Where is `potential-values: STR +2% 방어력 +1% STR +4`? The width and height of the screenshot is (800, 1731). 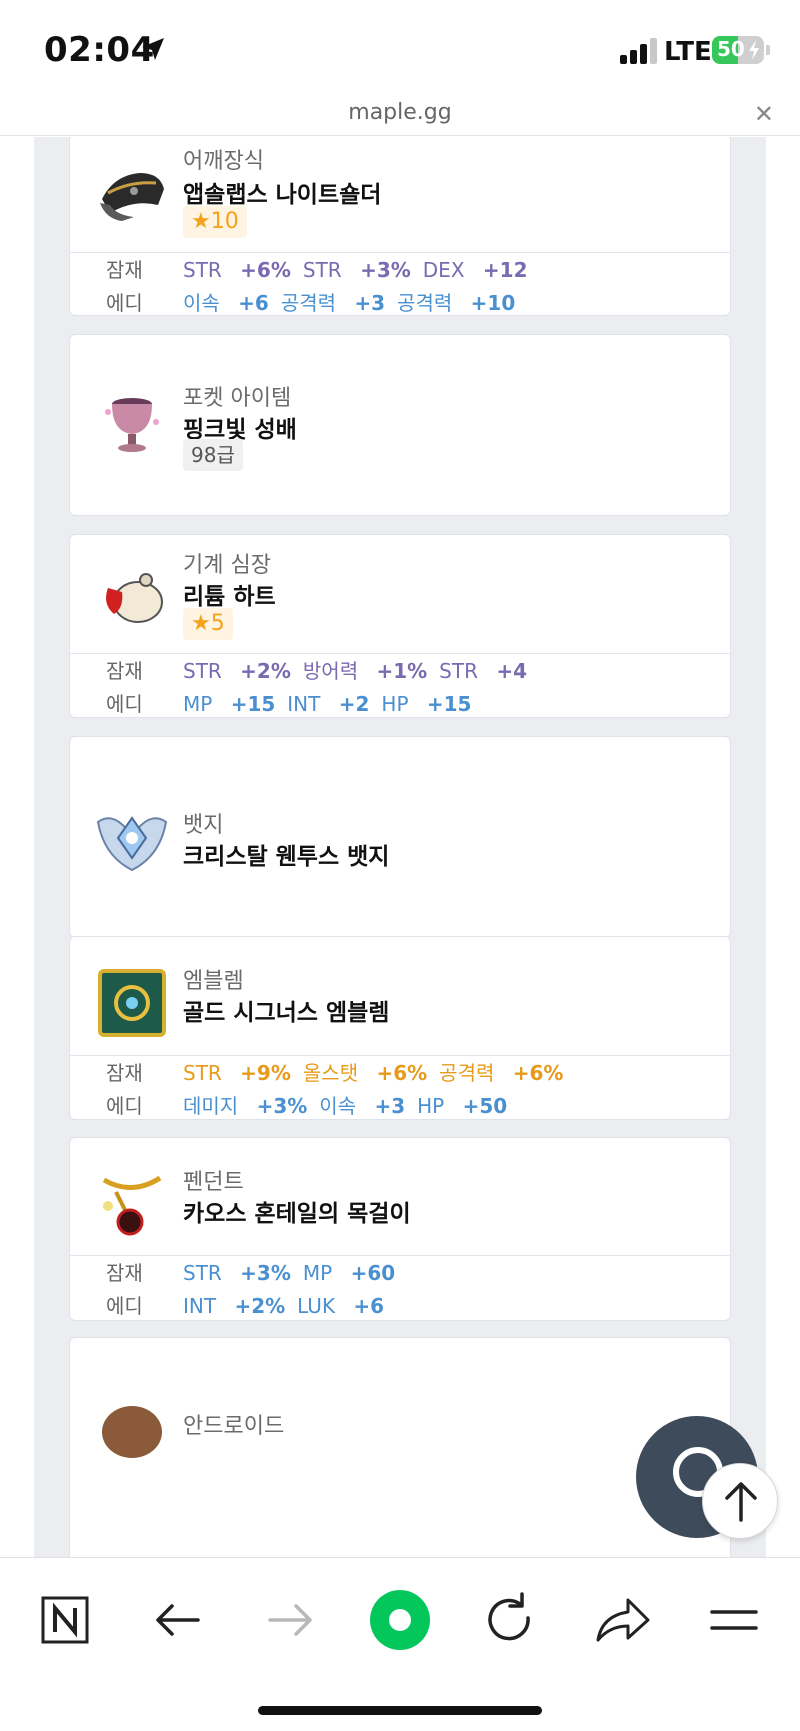 potential-values: STR +2% 방어력 +1% STR +4 is located at coordinates (361, 671).